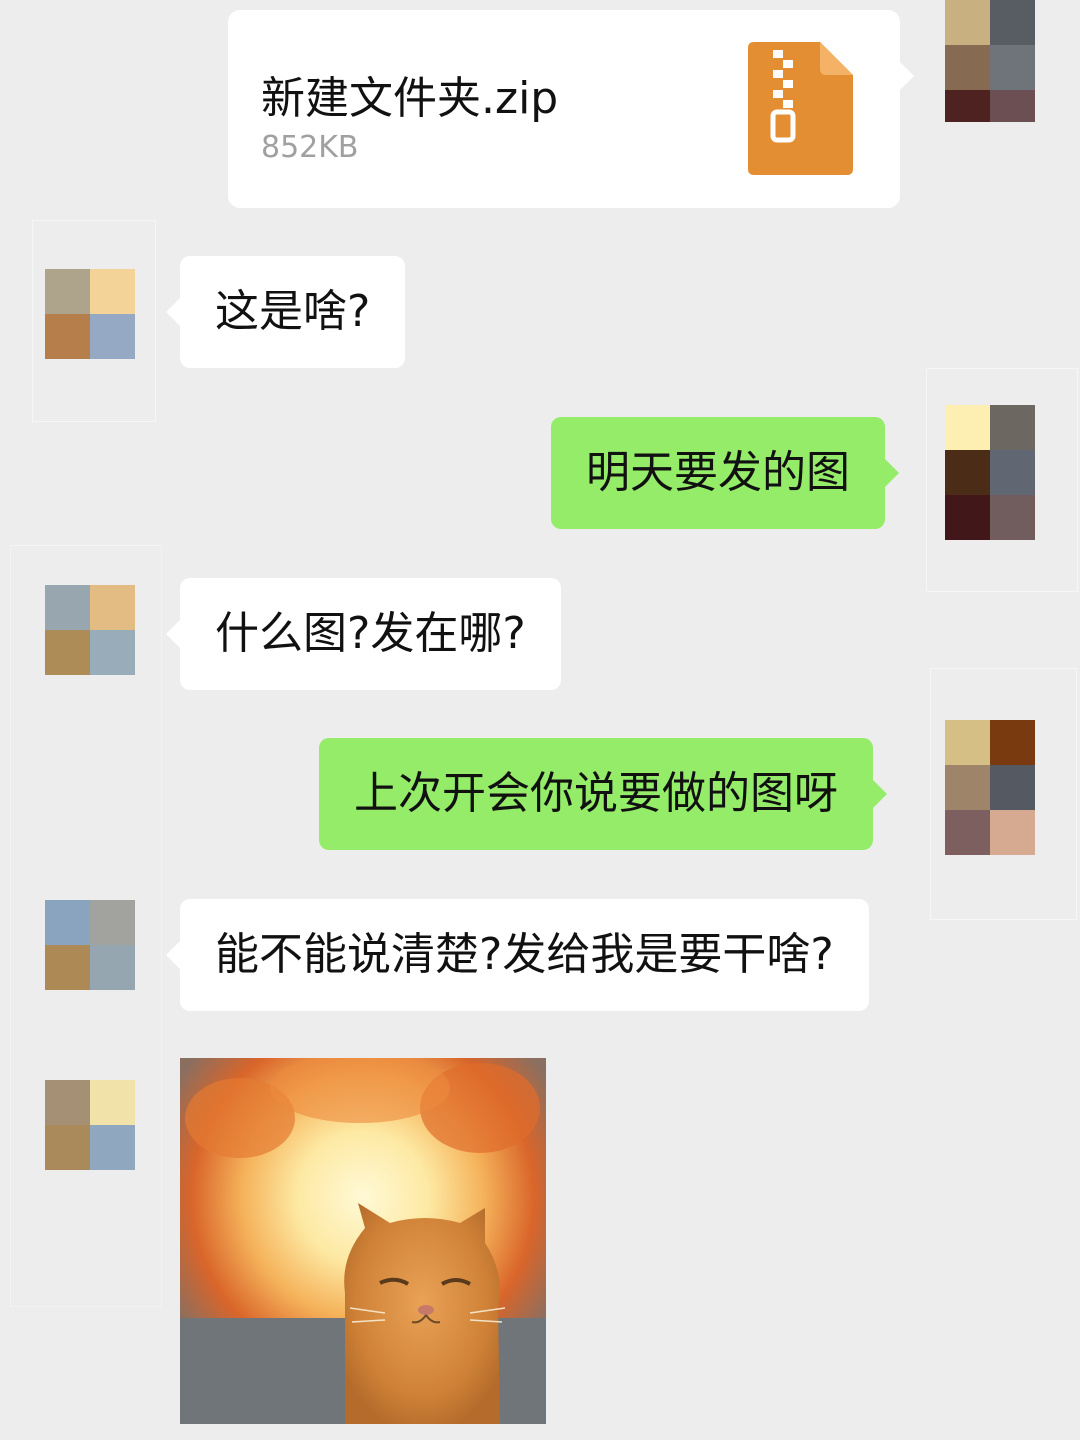 Image resolution: width=1080 pixels, height=1440 pixels. Describe the element at coordinates (718, 472) in the screenshot. I see `message-text: 明天要发的图` at that location.